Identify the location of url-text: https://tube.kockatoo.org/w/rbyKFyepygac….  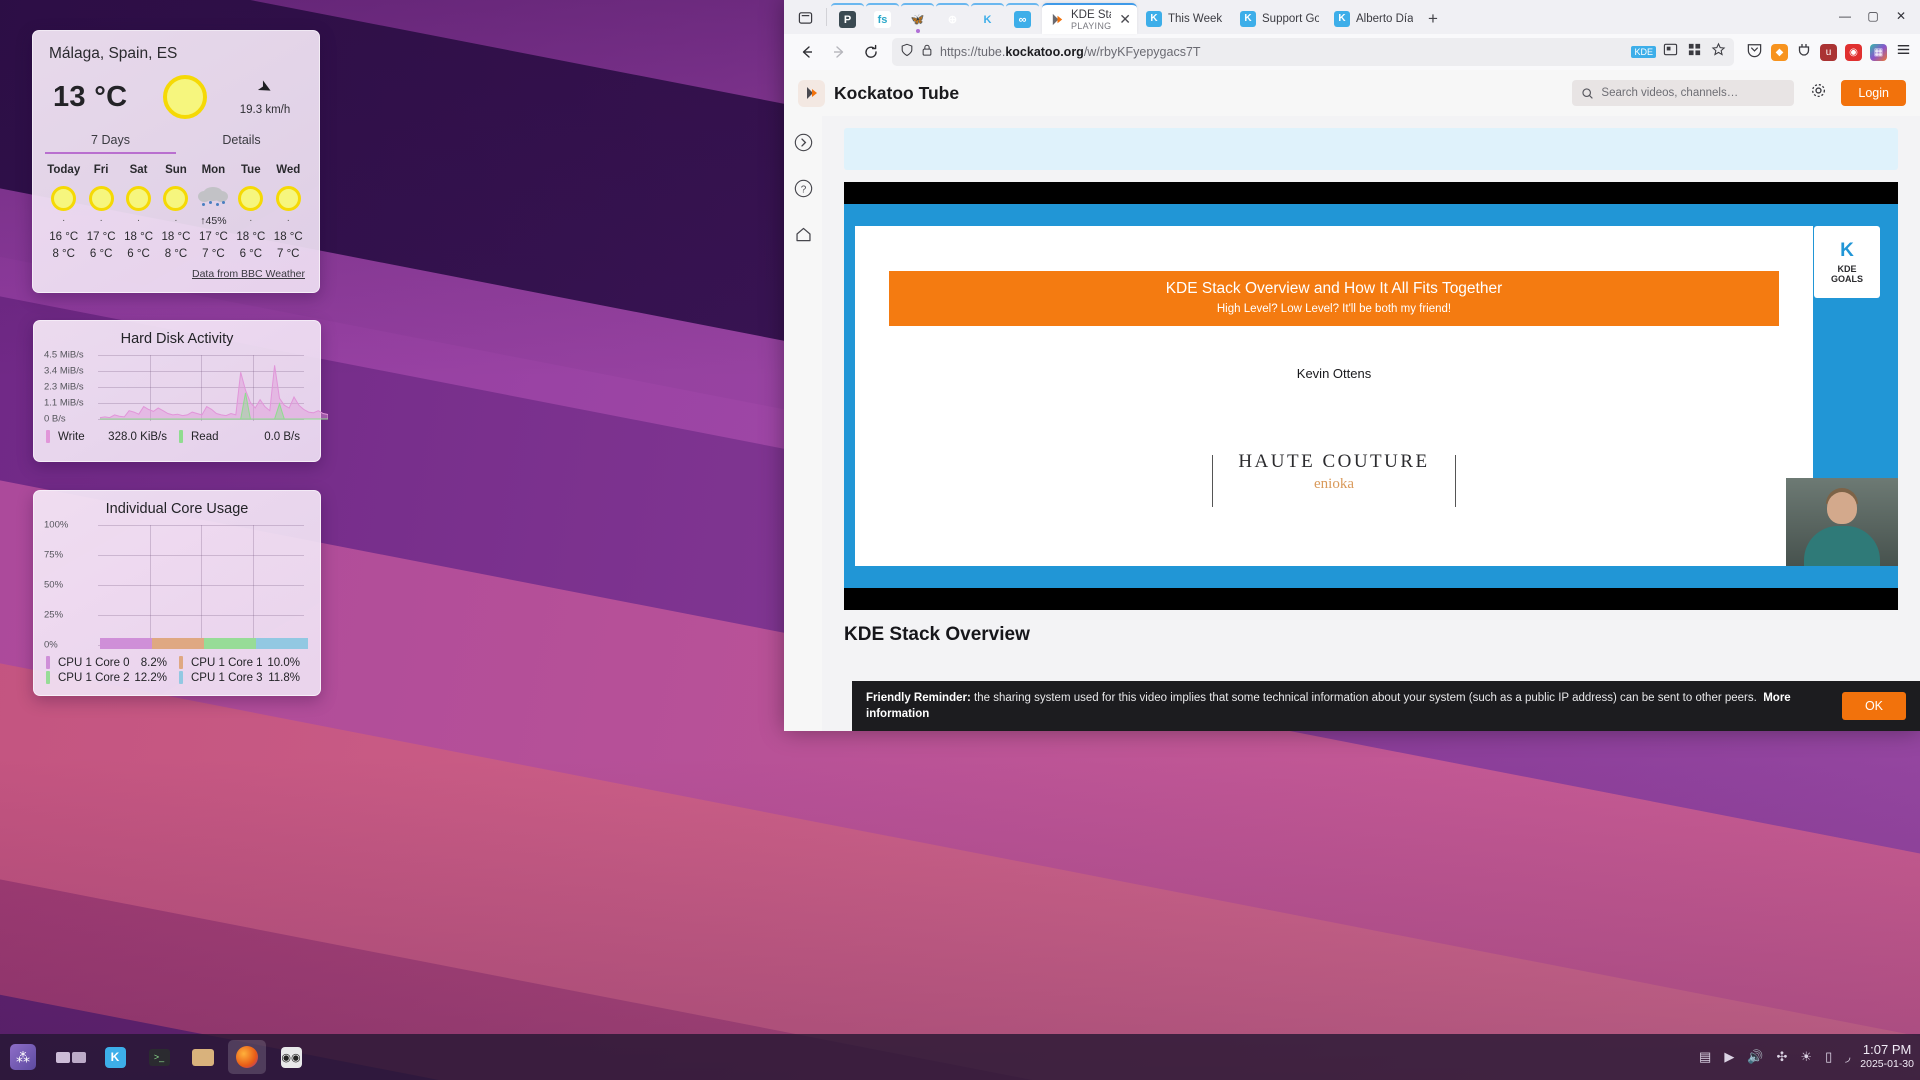
(1282, 52).